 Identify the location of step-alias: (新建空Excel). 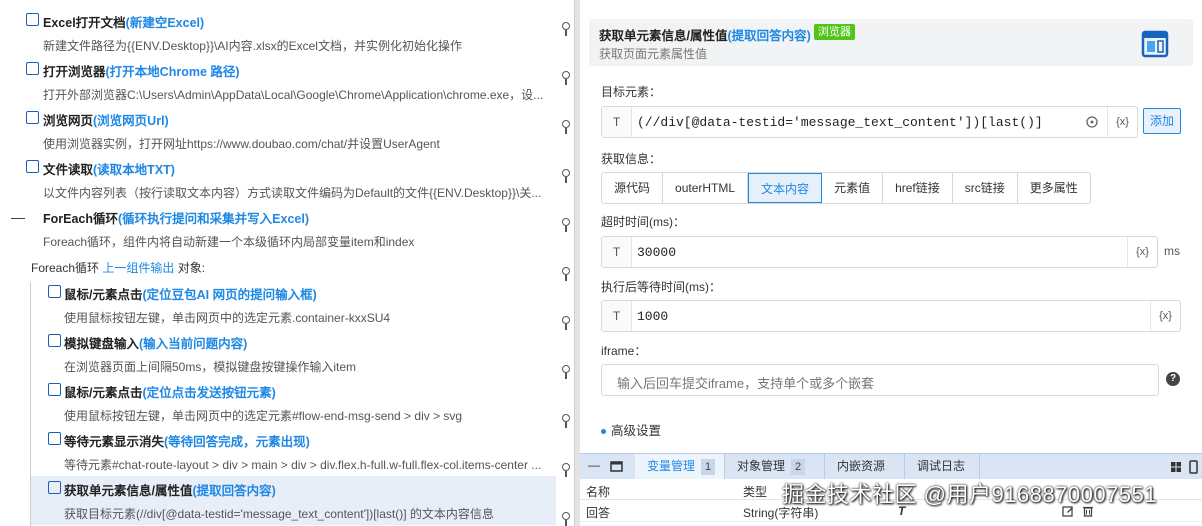
(165, 23).